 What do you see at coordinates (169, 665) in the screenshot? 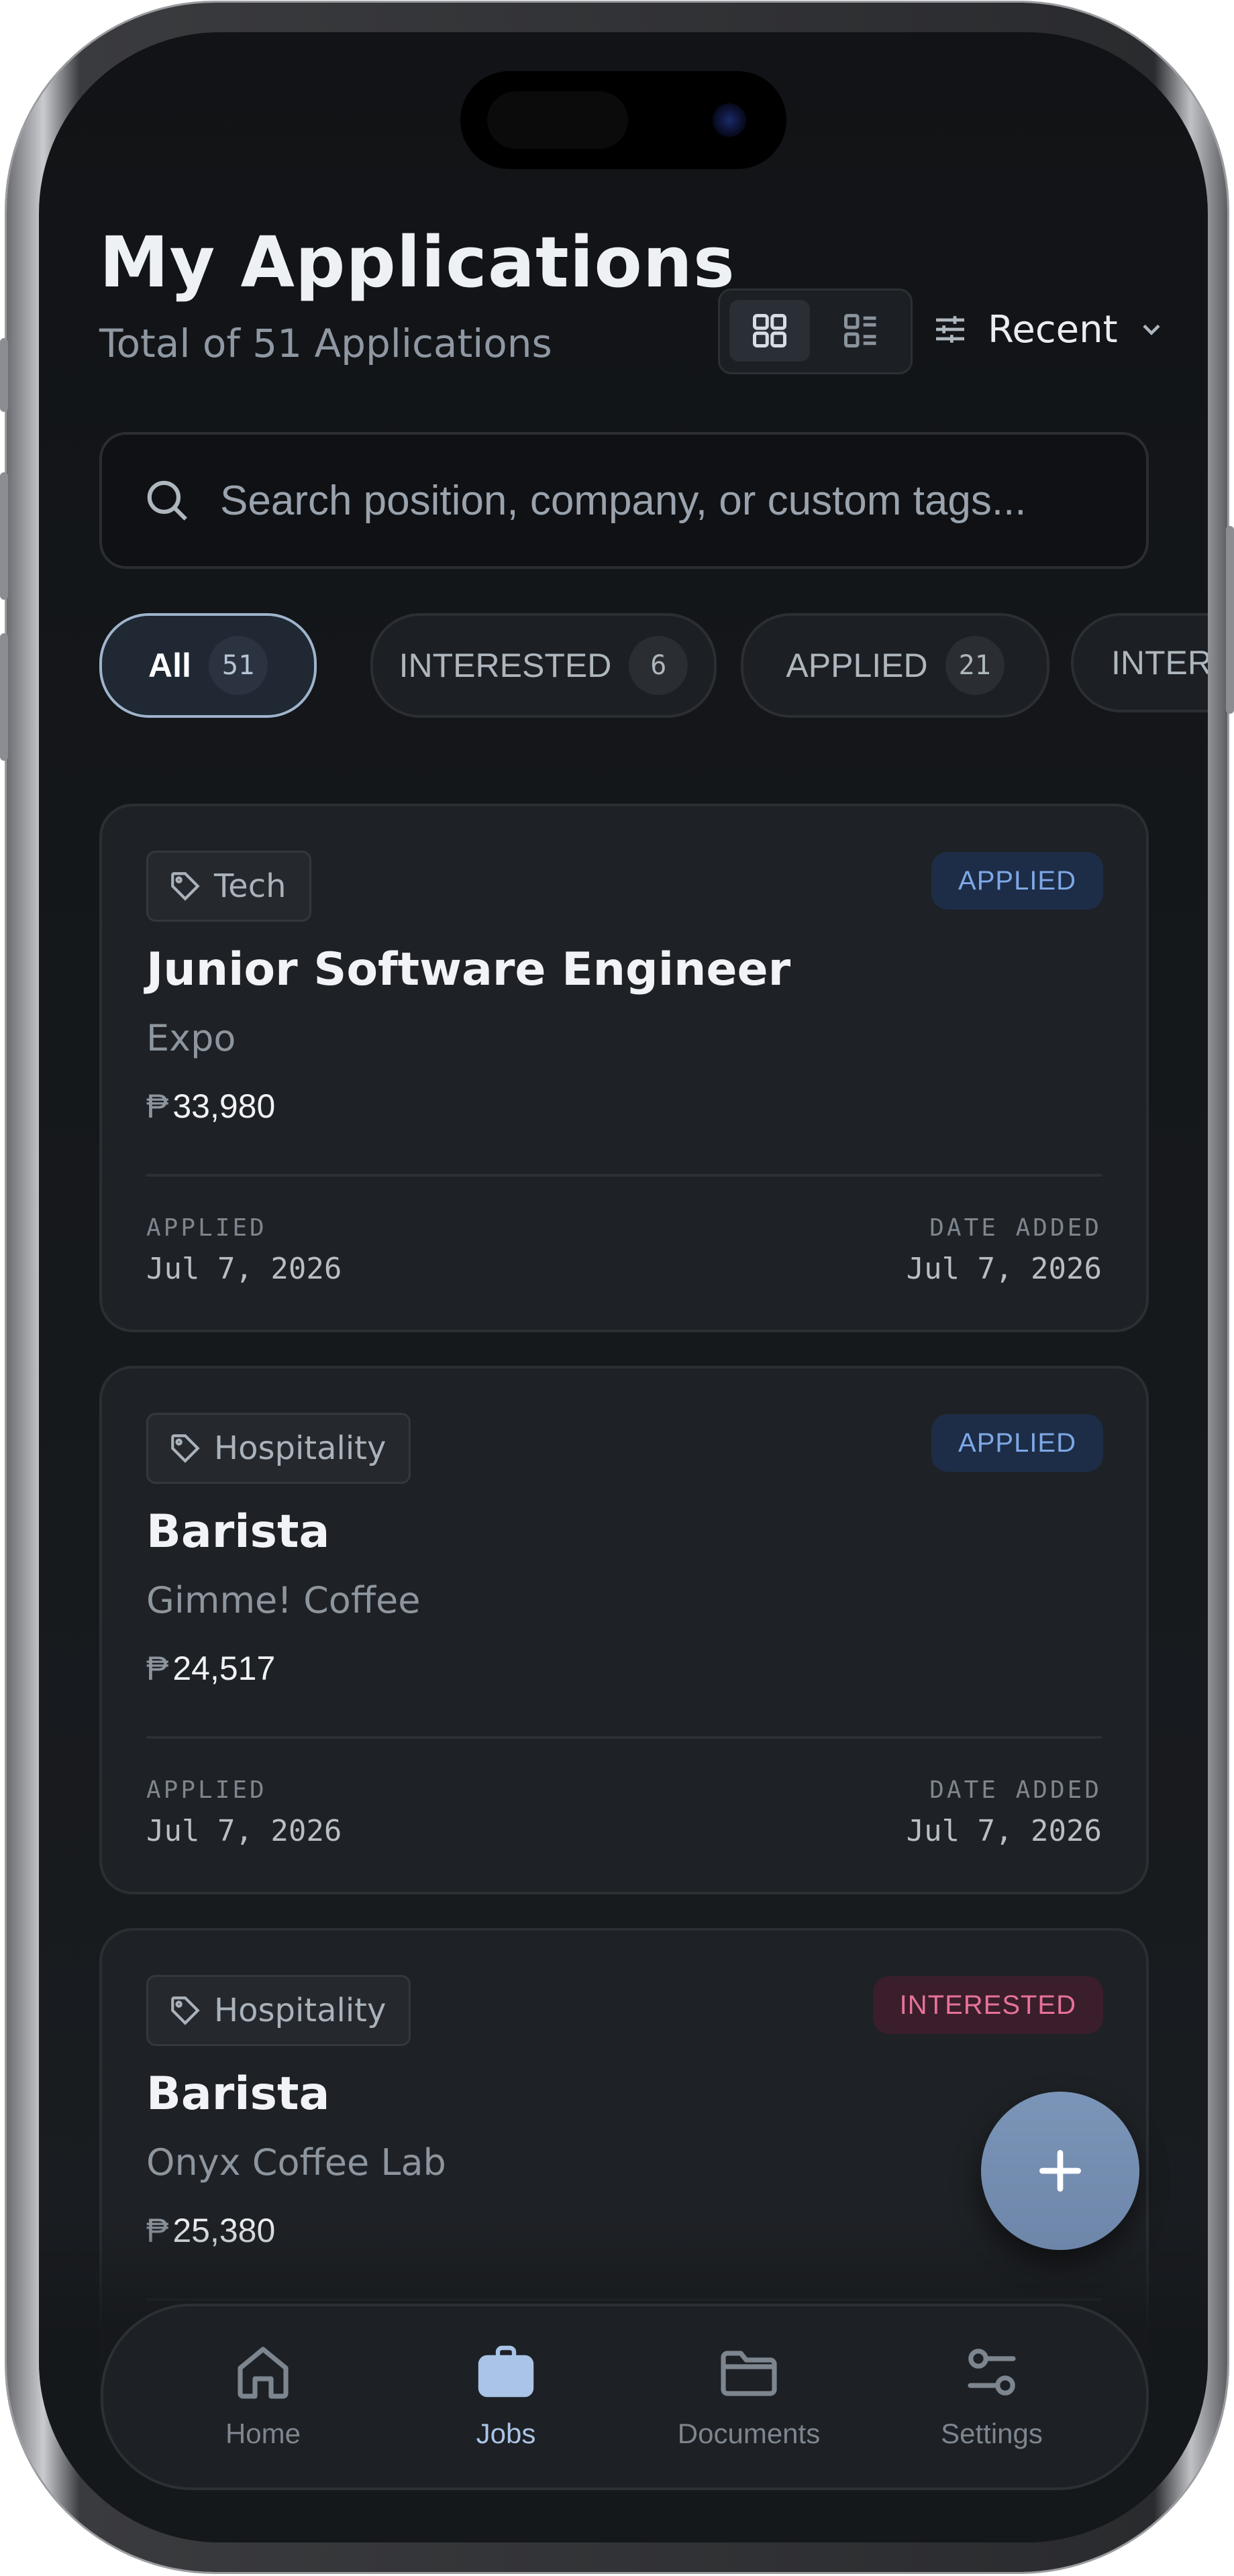
I see `chip-label: All` at bounding box center [169, 665].